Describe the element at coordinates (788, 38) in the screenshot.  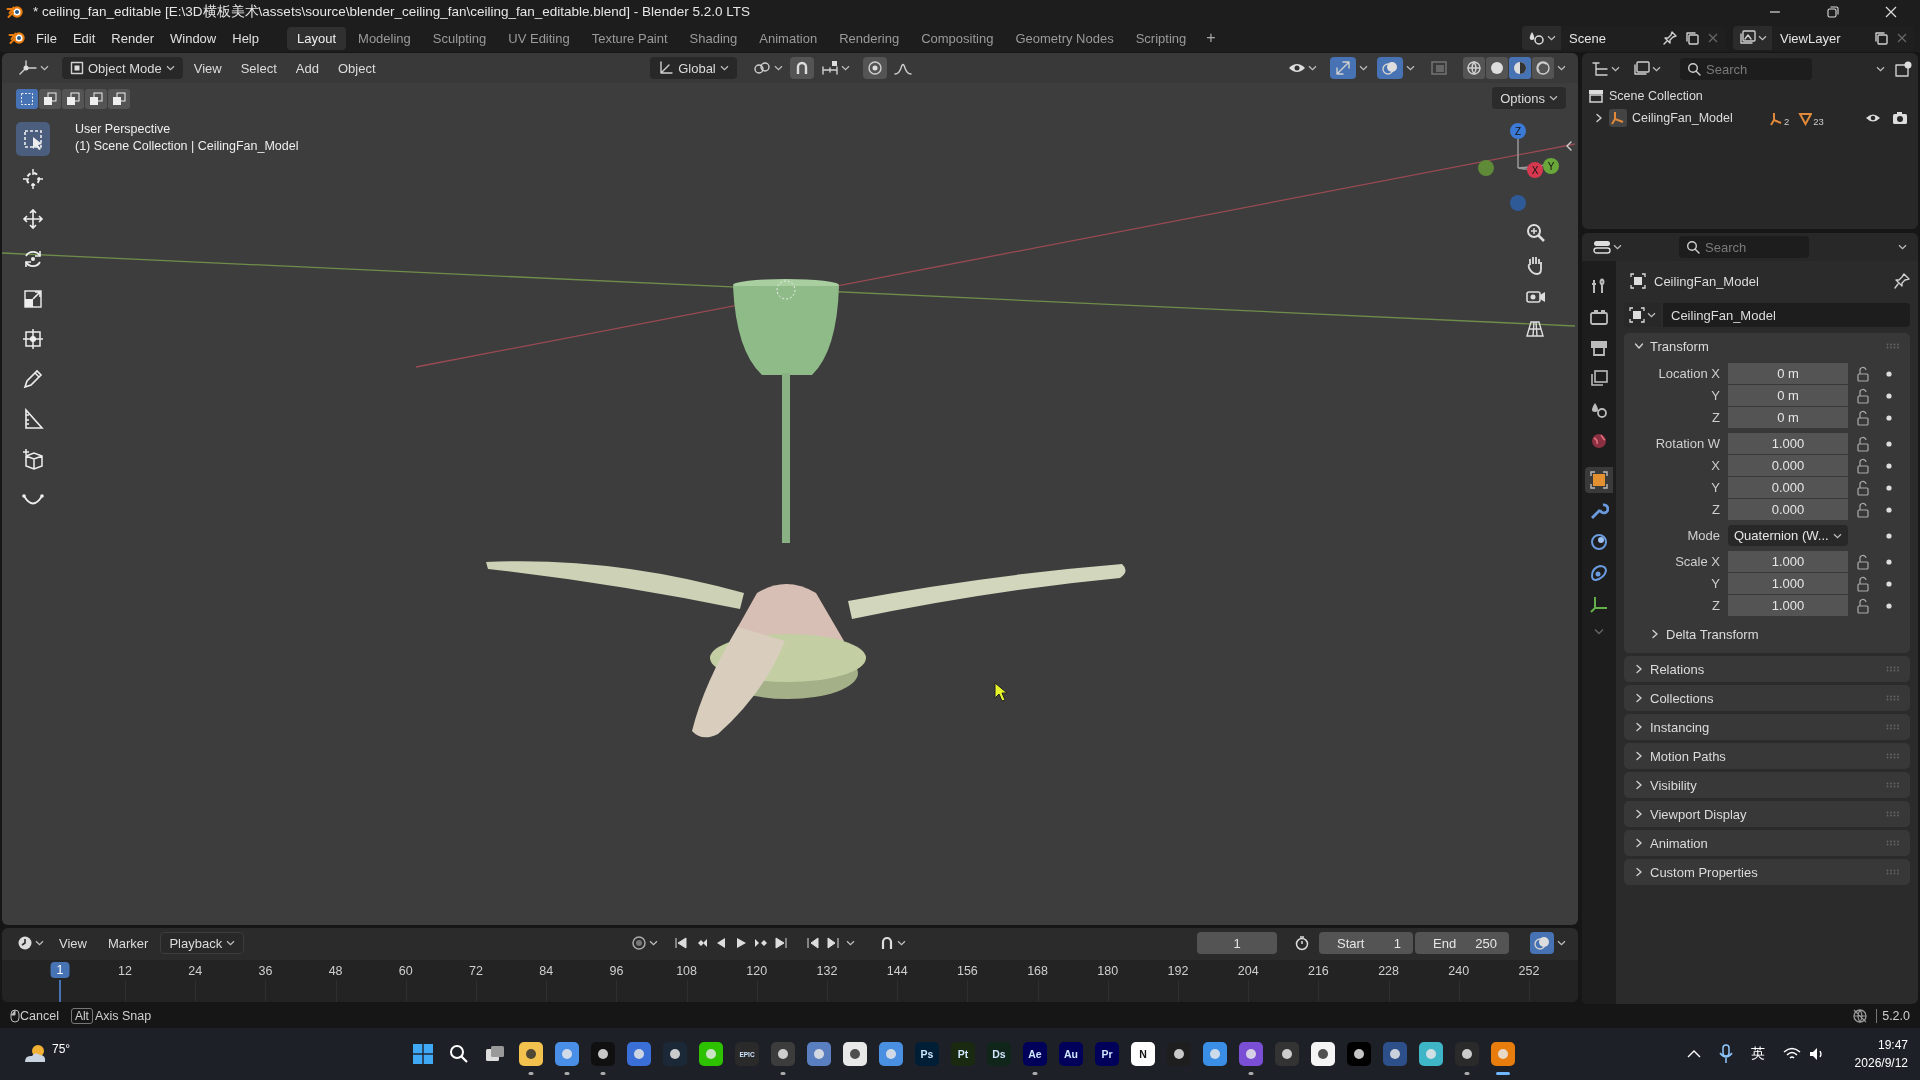
I see `workspace-tab: Animation` at that location.